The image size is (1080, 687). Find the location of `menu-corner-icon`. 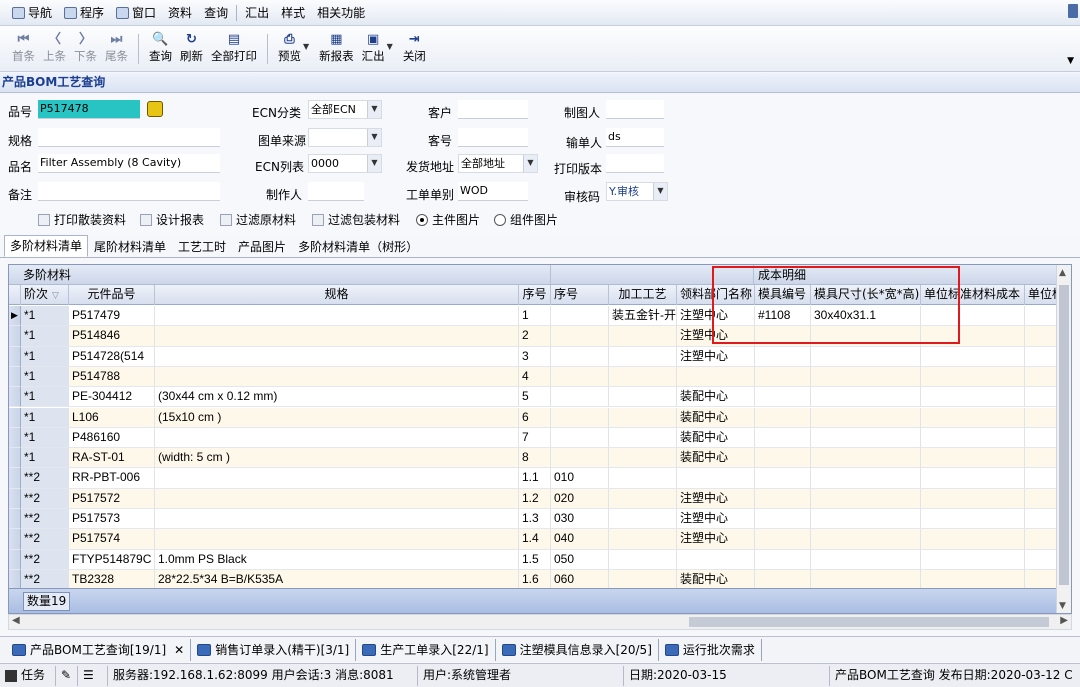

menu-corner-icon is located at coordinates (1073, 11).